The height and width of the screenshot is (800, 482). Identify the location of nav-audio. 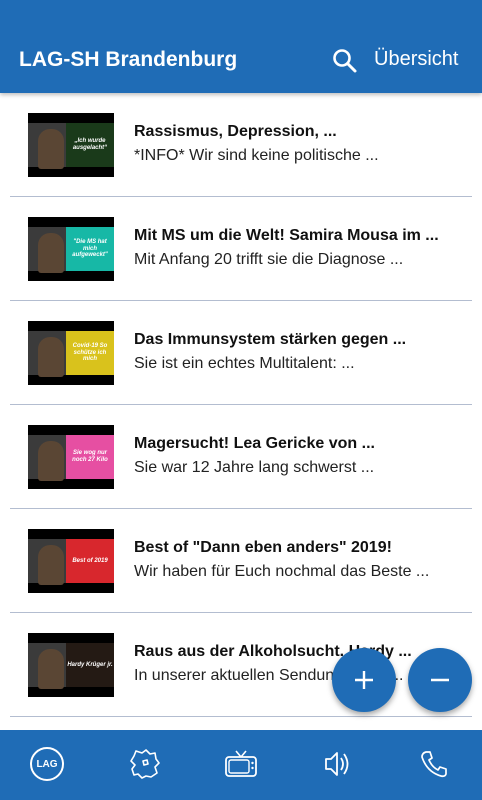
(337, 764).